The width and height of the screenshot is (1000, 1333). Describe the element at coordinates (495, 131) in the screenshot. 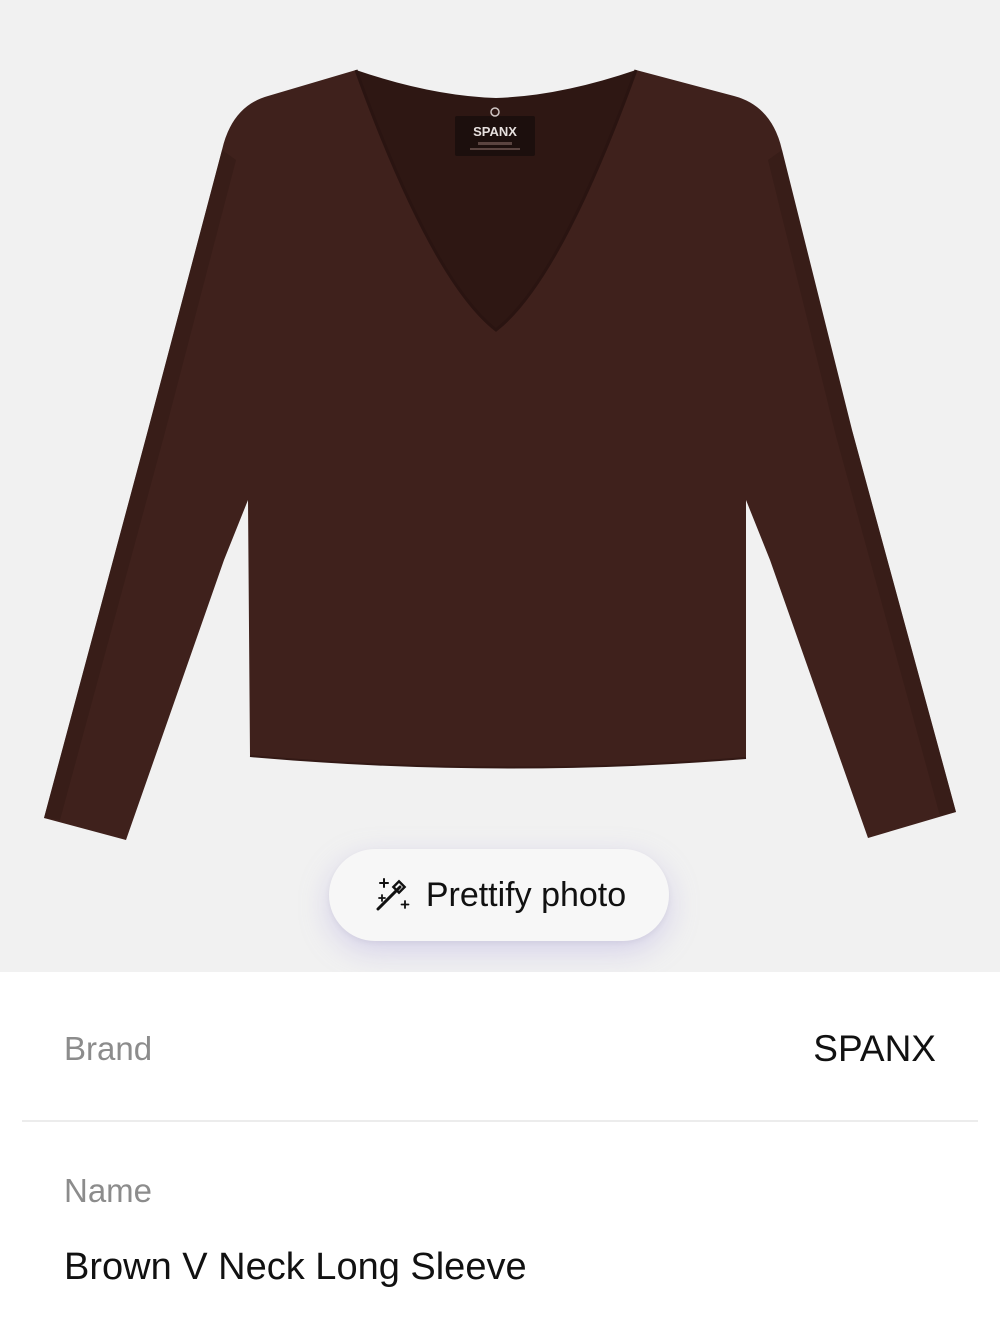

I see `shirt-brand-label: SPANX` at that location.